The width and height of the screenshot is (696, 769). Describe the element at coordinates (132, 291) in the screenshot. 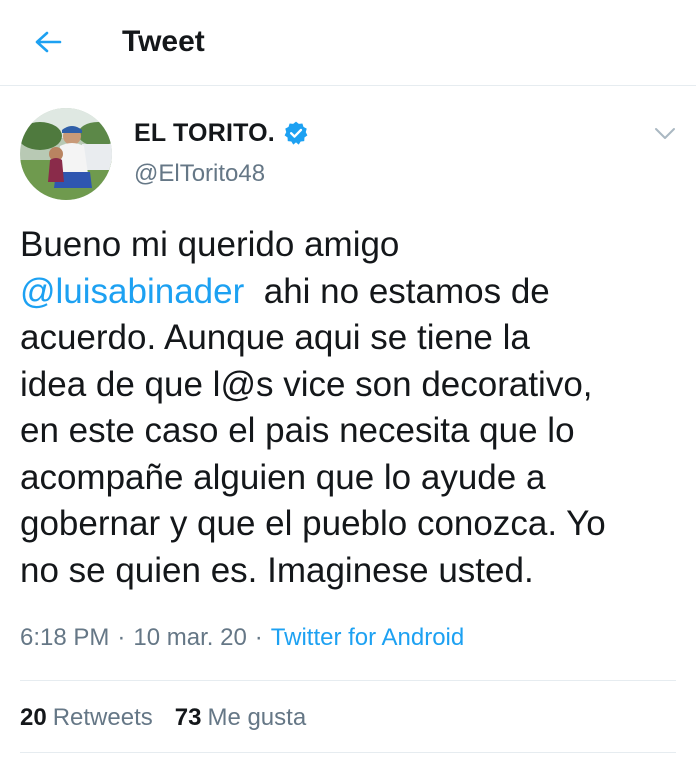

I see `mention-link: @luisabinader` at that location.